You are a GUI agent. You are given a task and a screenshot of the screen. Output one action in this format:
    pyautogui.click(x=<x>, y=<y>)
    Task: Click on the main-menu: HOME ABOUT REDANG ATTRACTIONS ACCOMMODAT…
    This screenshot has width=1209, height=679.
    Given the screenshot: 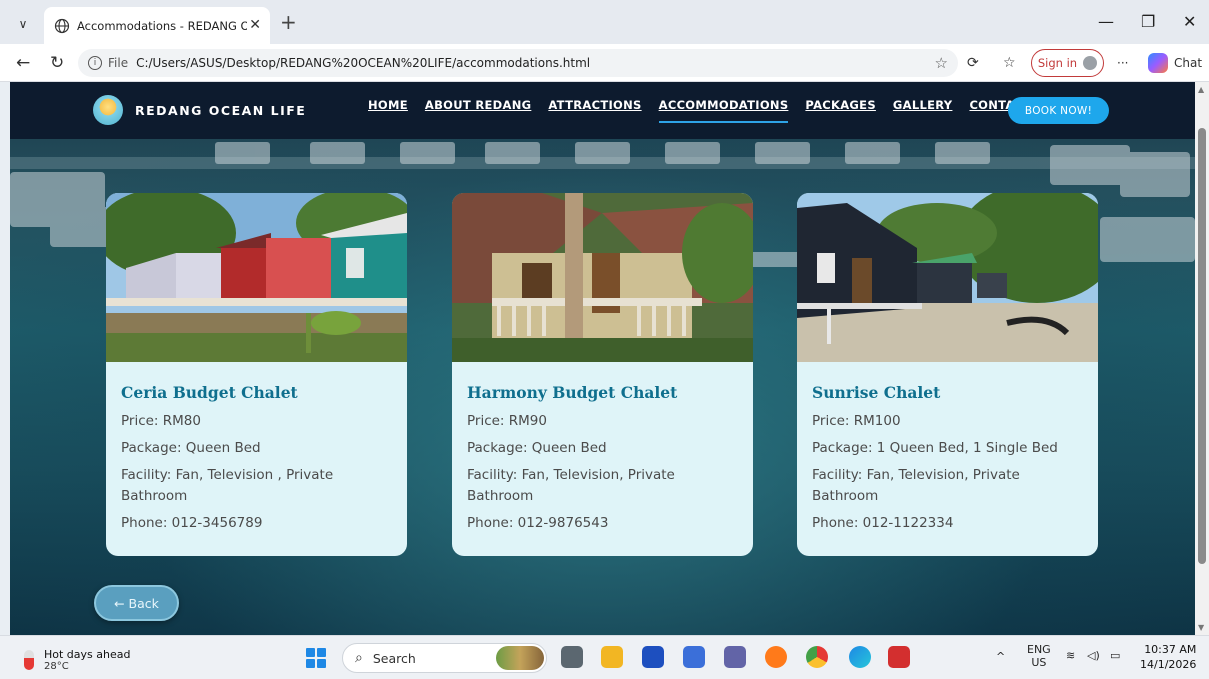 What is the action you would take?
    pyautogui.click(x=708, y=110)
    